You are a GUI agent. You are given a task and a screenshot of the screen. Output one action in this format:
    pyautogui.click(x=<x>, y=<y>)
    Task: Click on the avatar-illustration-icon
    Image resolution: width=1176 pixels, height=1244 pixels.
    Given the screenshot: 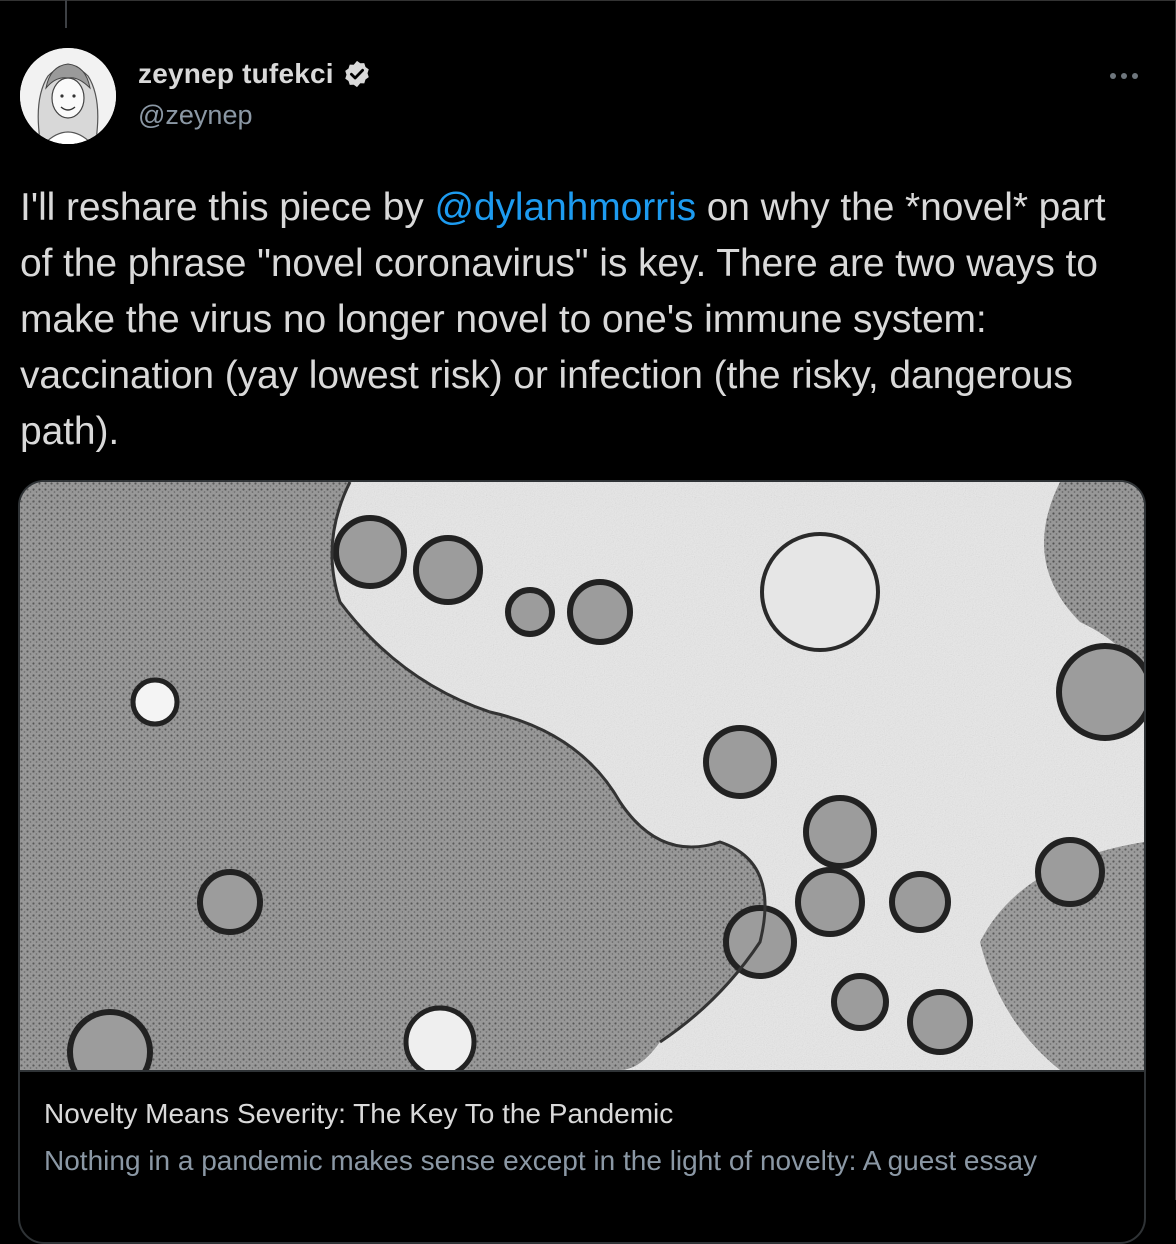 What is the action you would take?
    pyautogui.click(x=68, y=96)
    